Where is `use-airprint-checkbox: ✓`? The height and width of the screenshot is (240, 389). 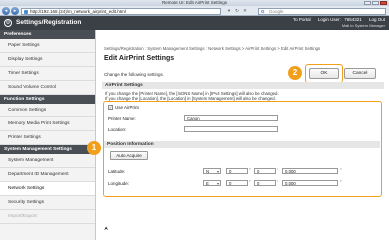
use-airprint-checkbox: ✓ is located at coordinates (110, 107).